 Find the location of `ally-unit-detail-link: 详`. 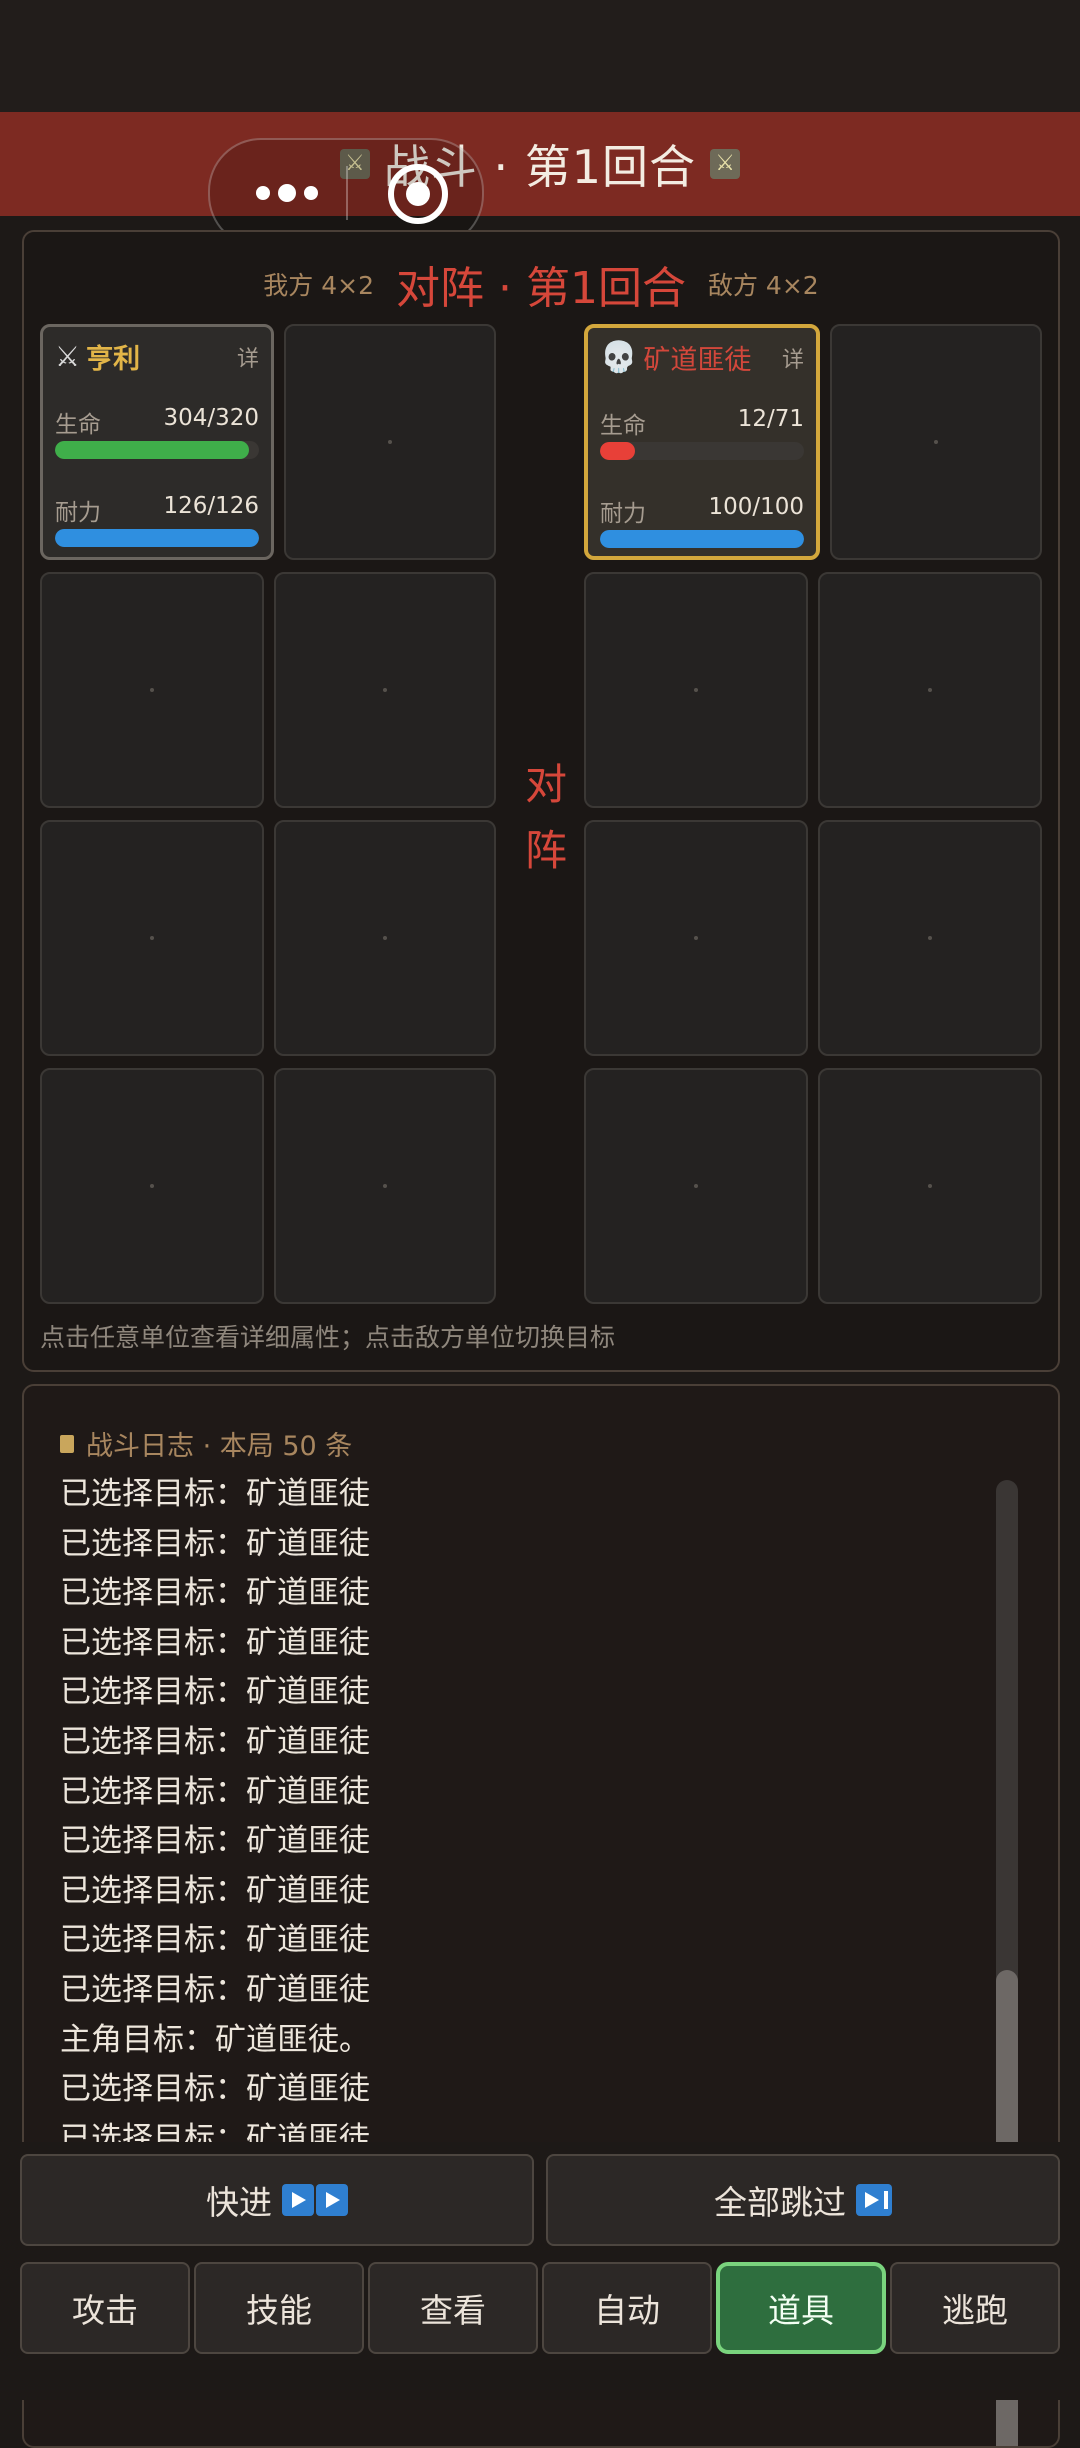

ally-unit-detail-link: 详 is located at coordinates (248, 357).